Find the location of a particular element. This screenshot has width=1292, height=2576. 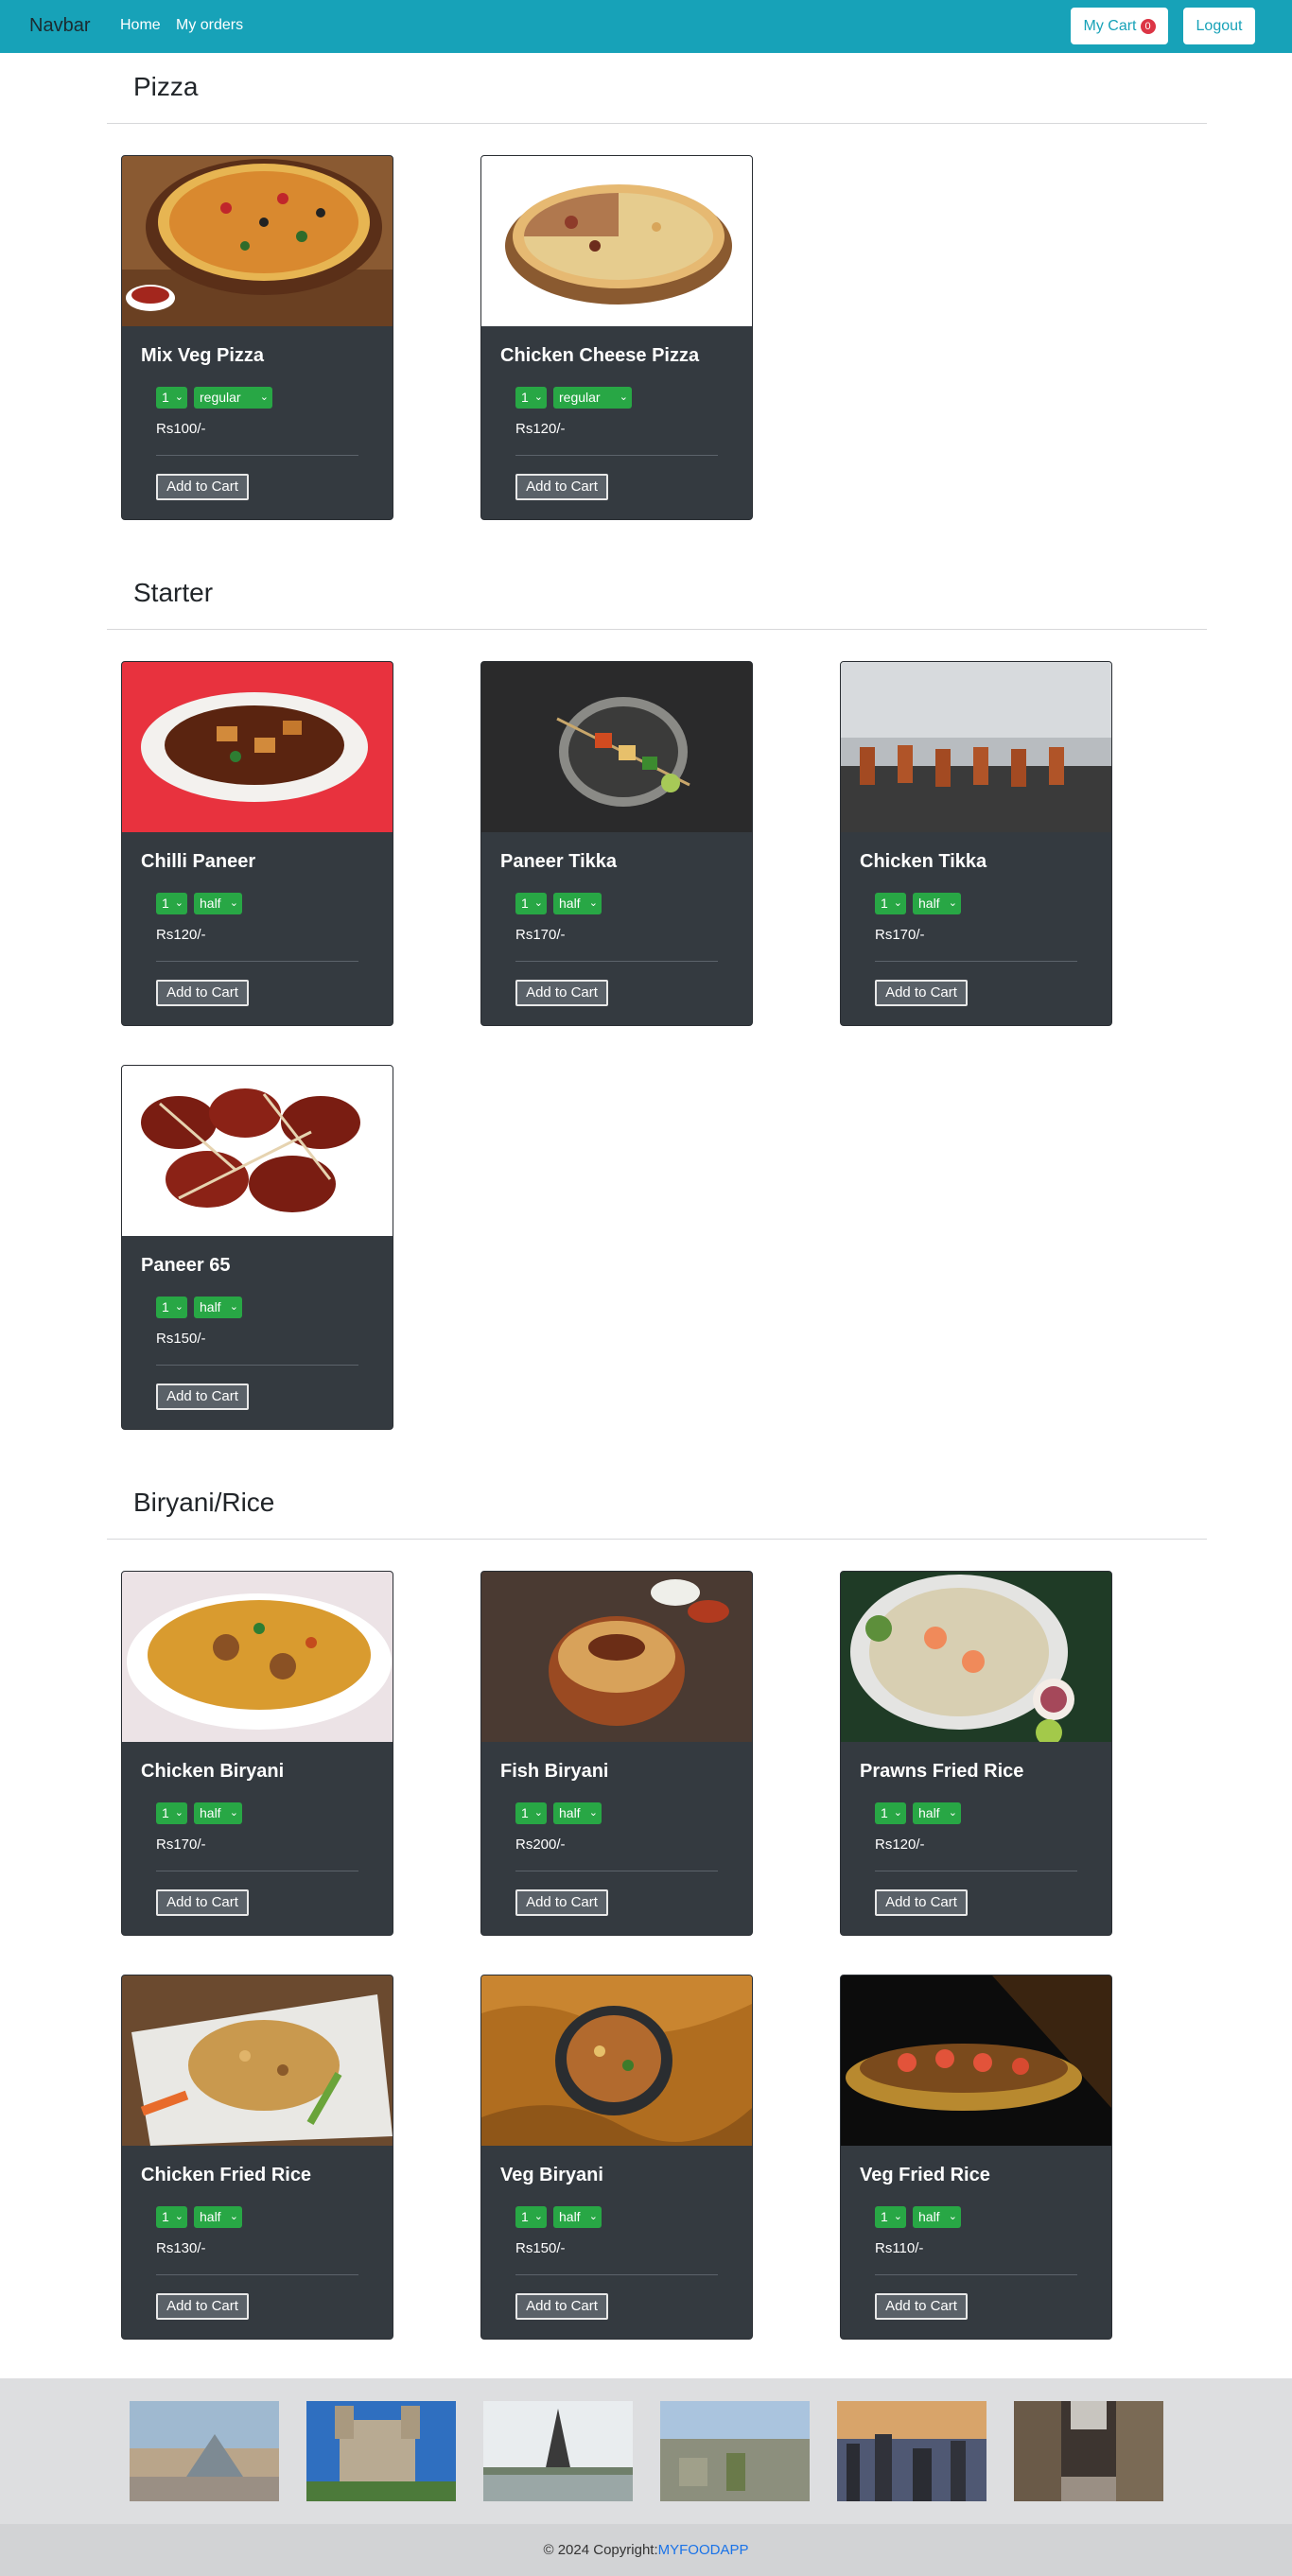

food-price: Rs100/- is located at coordinates (181, 429).